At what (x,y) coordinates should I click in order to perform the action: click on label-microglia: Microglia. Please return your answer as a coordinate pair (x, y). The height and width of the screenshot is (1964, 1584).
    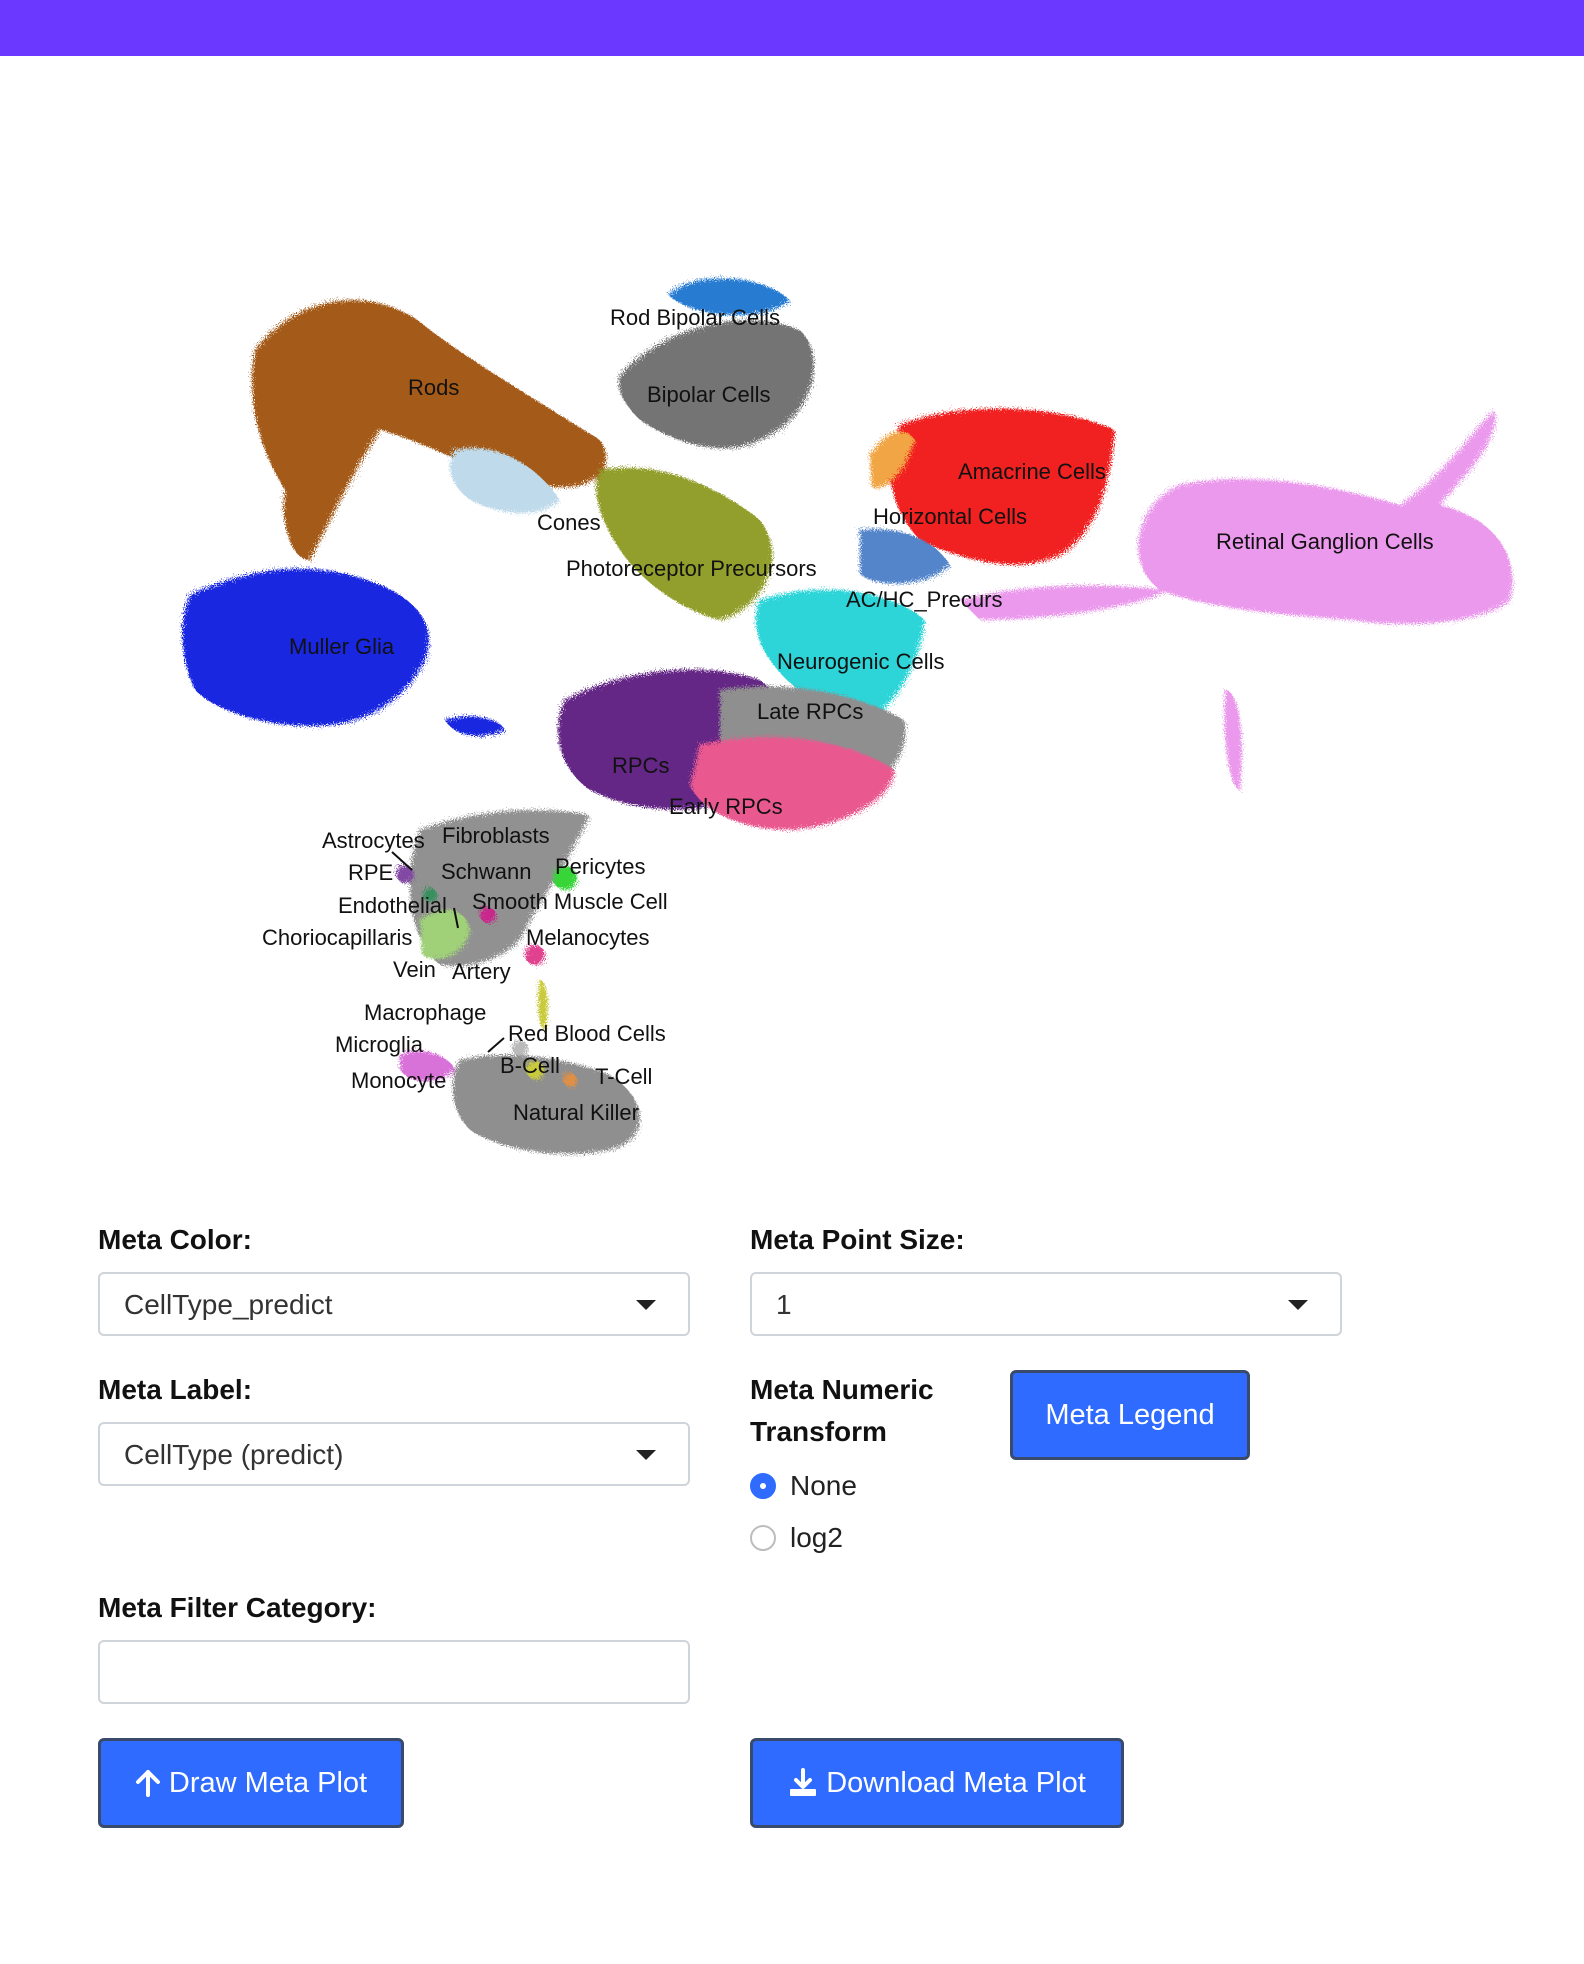
    Looking at the image, I should click on (379, 1044).